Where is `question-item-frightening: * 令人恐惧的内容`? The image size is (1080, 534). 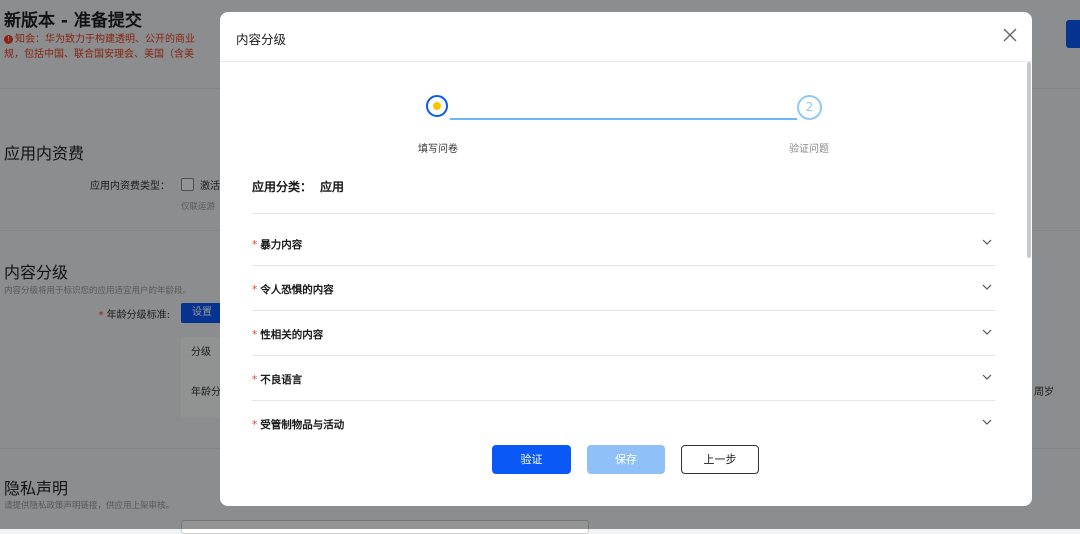 question-item-frightening: * 令人恐惧的内容 is located at coordinates (623, 288).